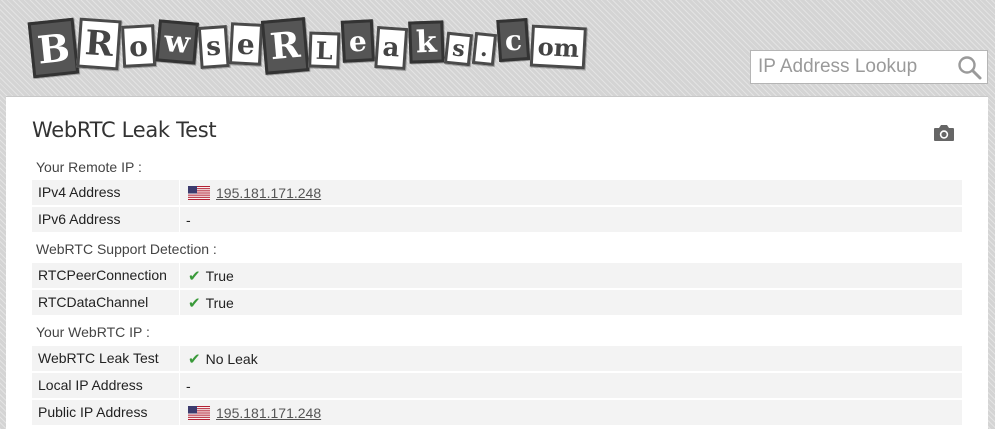 The height and width of the screenshot is (429, 995). I want to click on table-row: RTCDataChannel ✔ True, so click(497, 302).